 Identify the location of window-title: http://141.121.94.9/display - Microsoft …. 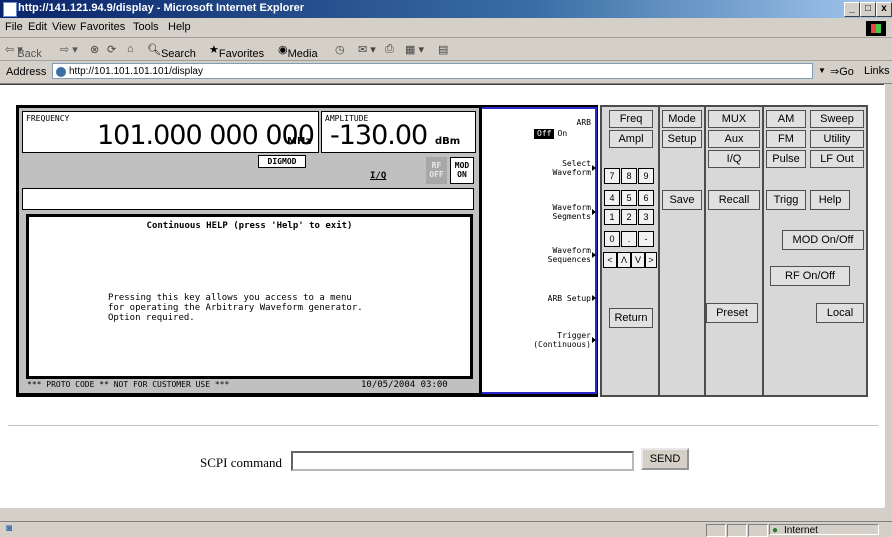
(161, 8).